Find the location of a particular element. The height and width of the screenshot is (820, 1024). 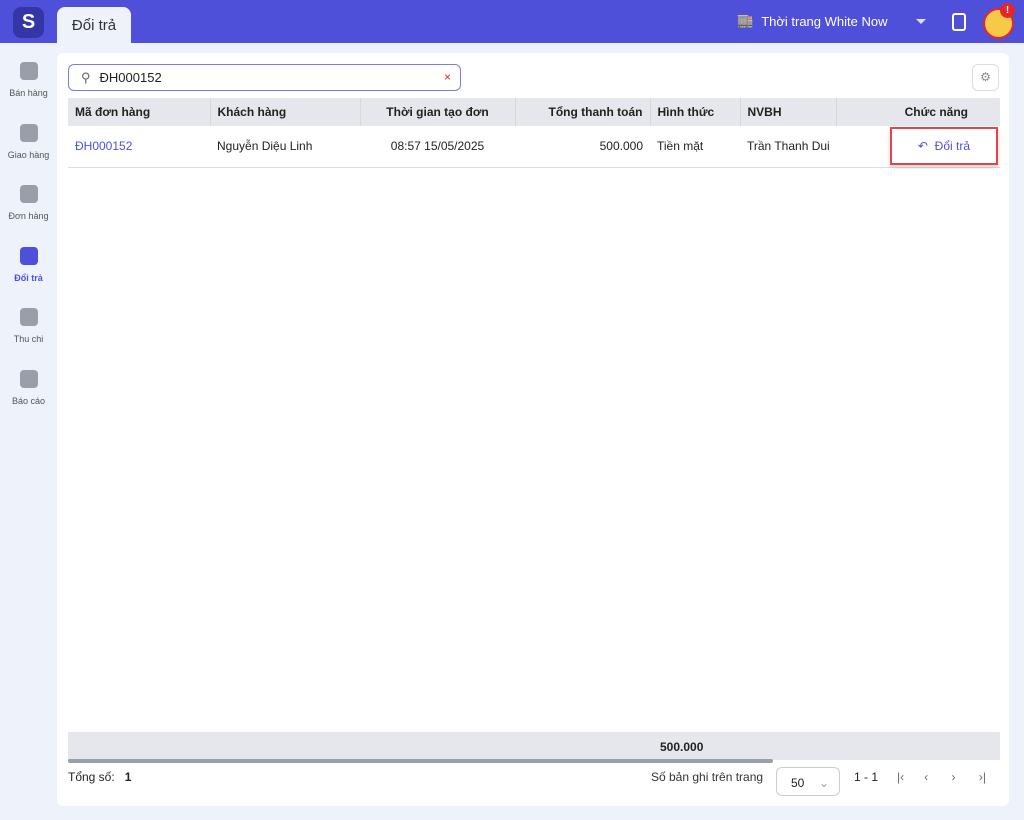

sidebar-item-giao-hang: Giao hàng is located at coordinates (28, 146).